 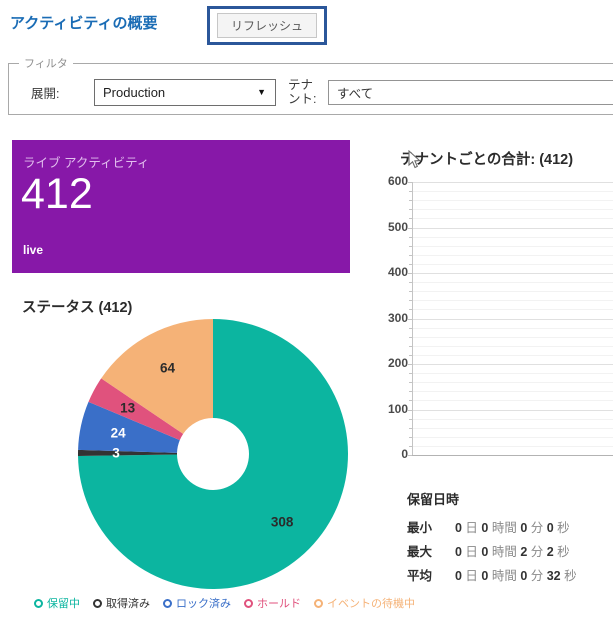 I want to click on refresh-button: リフレッシュ, so click(x=267, y=25).